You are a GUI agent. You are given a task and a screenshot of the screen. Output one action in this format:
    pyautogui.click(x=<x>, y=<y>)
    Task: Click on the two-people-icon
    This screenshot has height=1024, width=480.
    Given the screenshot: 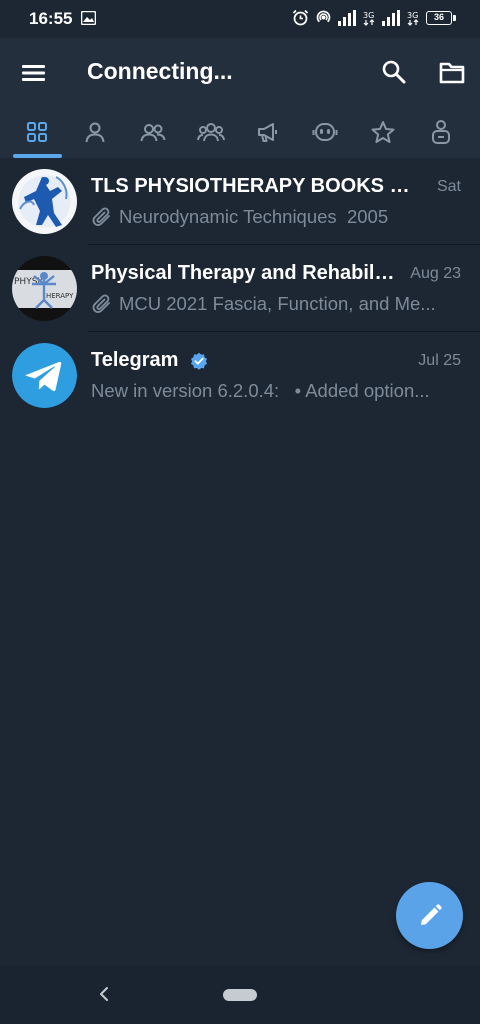 What is the action you would take?
    pyautogui.click(x=153, y=133)
    